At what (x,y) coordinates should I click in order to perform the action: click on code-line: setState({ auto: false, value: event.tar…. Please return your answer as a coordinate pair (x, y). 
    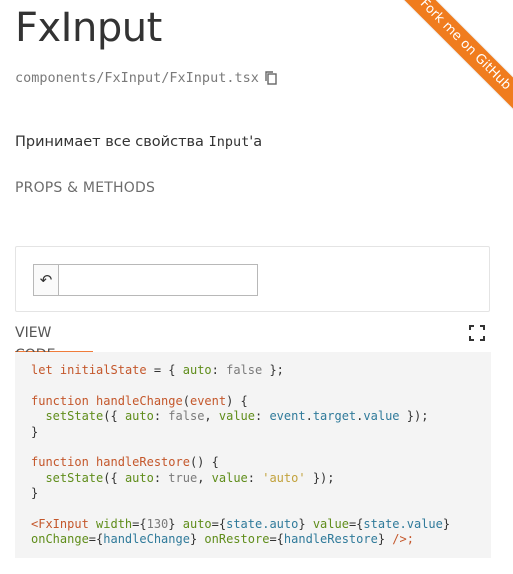
    Looking at the image, I should click on (237, 416).